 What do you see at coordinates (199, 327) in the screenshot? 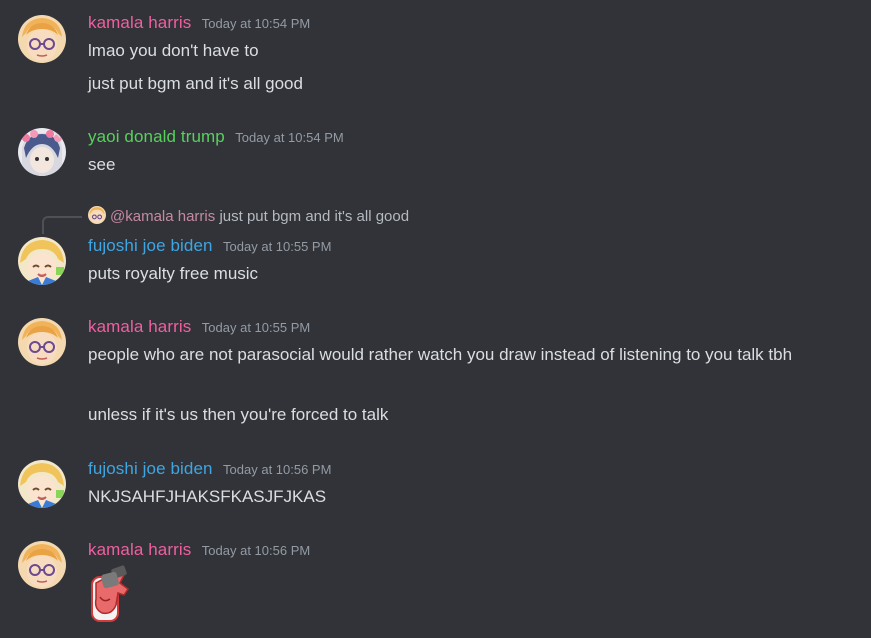
I see `message-header: kamala harris Today at 10:55 PM` at bounding box center [199, 327].